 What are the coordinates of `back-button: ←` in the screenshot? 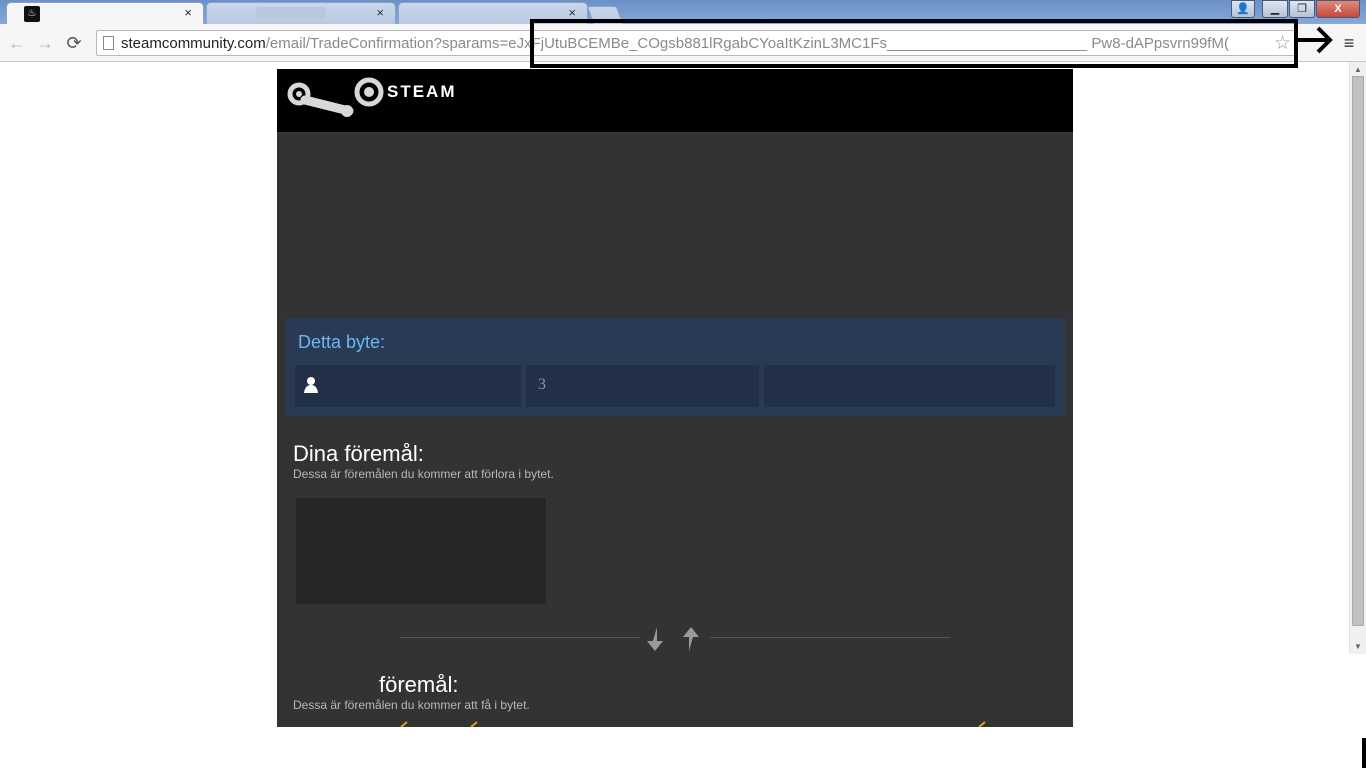 It's located at (17, 43).